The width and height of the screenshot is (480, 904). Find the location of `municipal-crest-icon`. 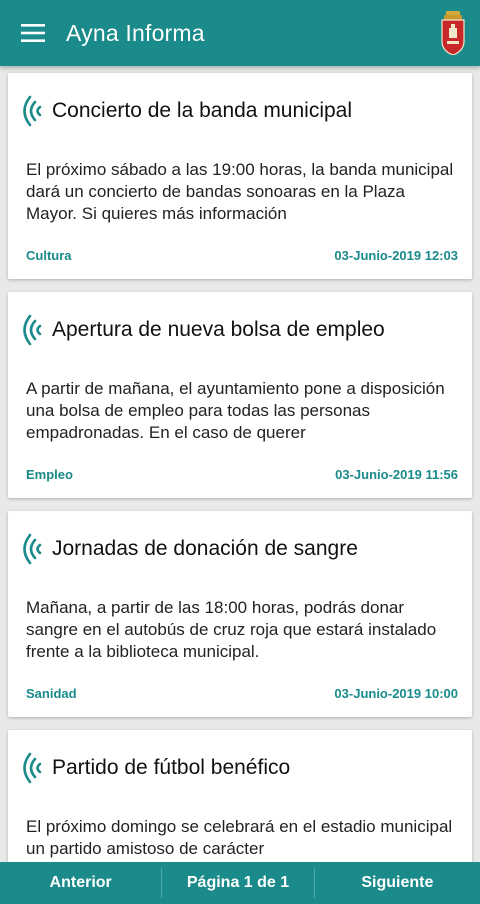

municipal-crest-icon is located at coordinates (453, 33).